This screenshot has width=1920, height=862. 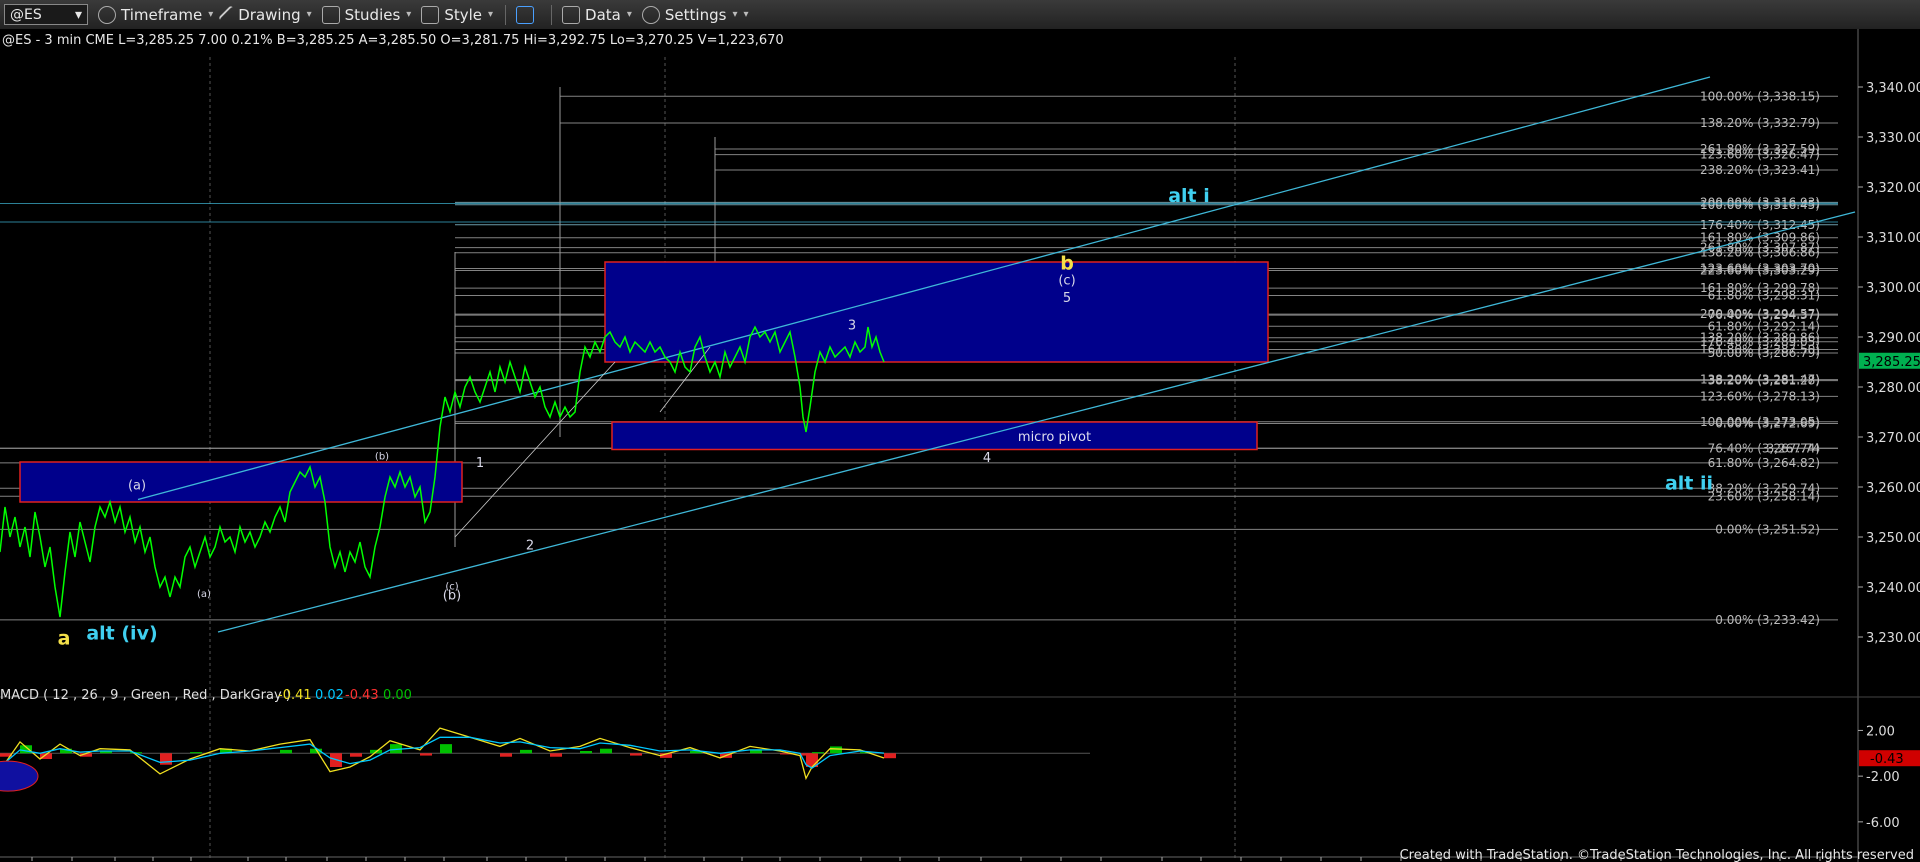 What do you see at coordinates (1893, 588) in the screenshot?
I see `y-tick-label: 3,240.00` at bounding box center [1893, 588].